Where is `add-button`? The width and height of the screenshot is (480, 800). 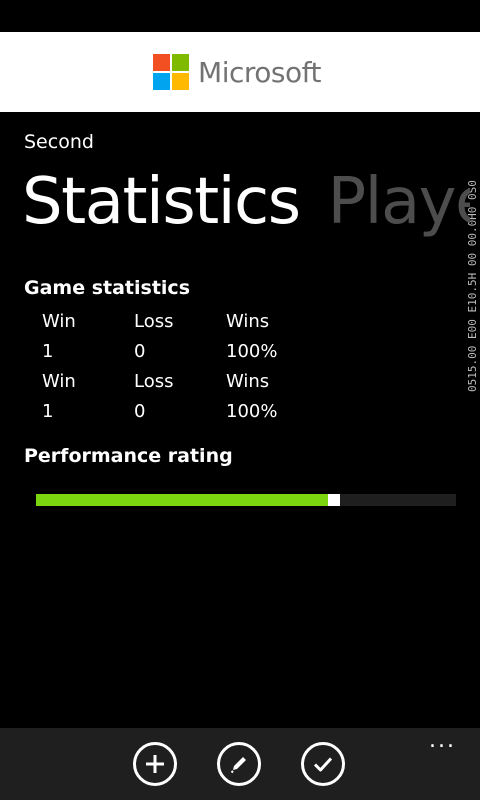
add-button is located at coordinates (155, 764).